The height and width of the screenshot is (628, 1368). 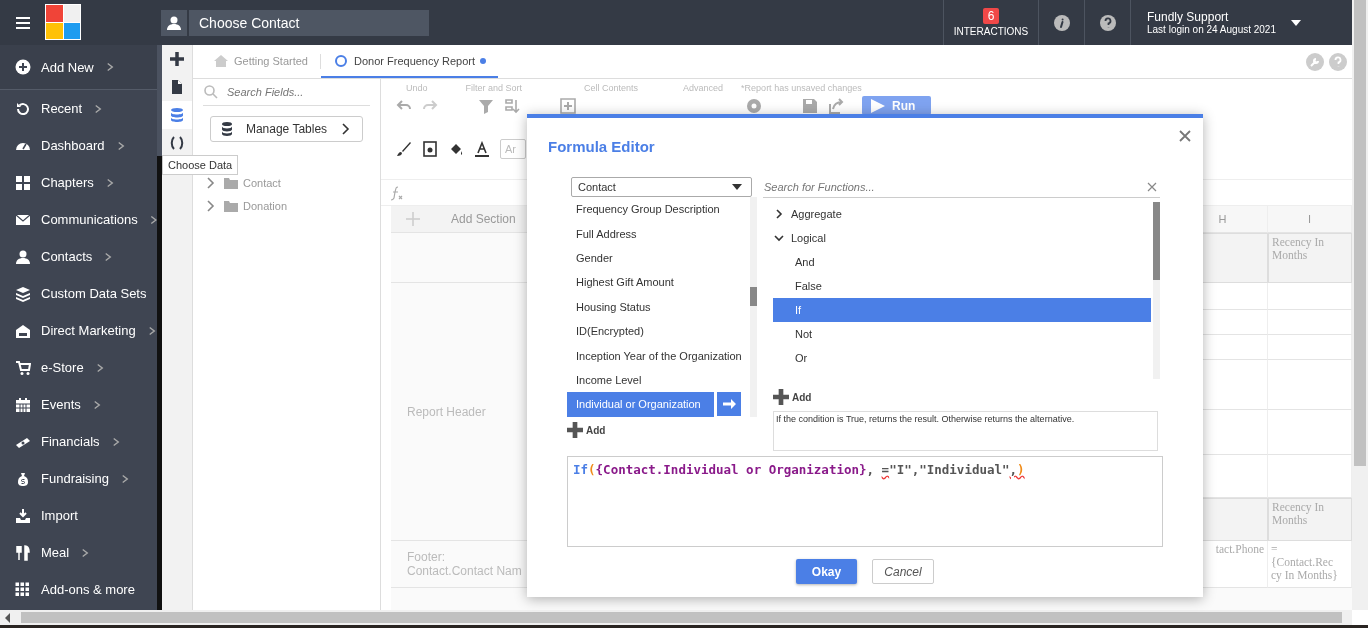 I want to click on function-icon, so click(x=397, y=192).